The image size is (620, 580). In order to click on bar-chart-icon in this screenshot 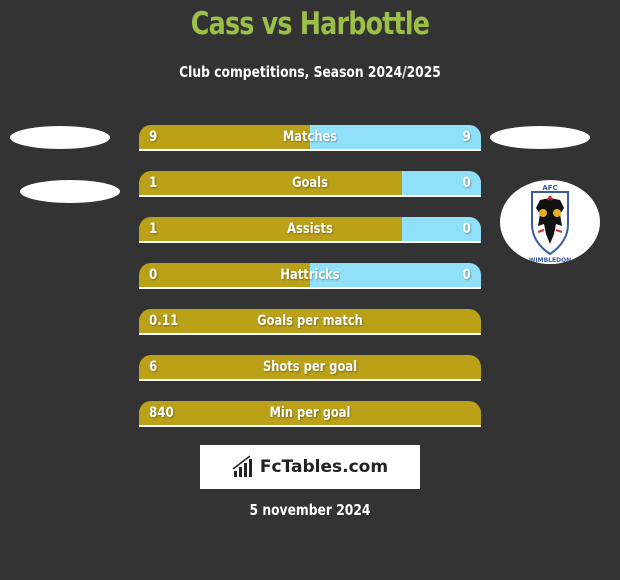, I will do `click(242, 466)`.